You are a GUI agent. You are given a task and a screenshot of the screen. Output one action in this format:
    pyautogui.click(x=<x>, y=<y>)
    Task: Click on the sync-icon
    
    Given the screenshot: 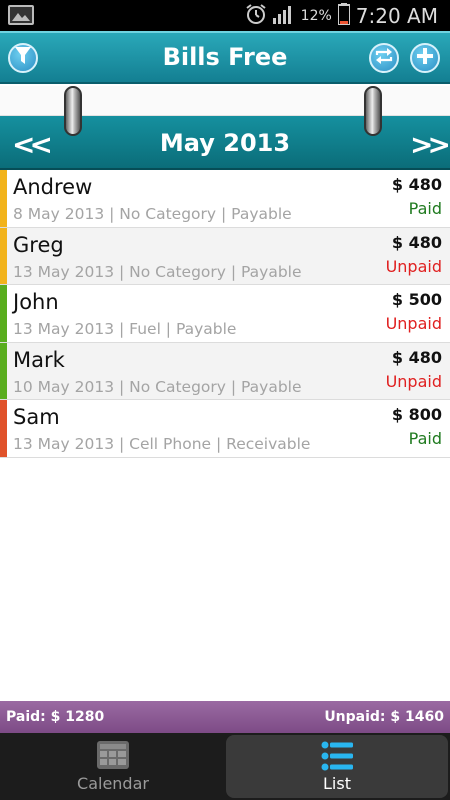 What is the action you would take?
    pyautogui.click(x=384, y=58)
    